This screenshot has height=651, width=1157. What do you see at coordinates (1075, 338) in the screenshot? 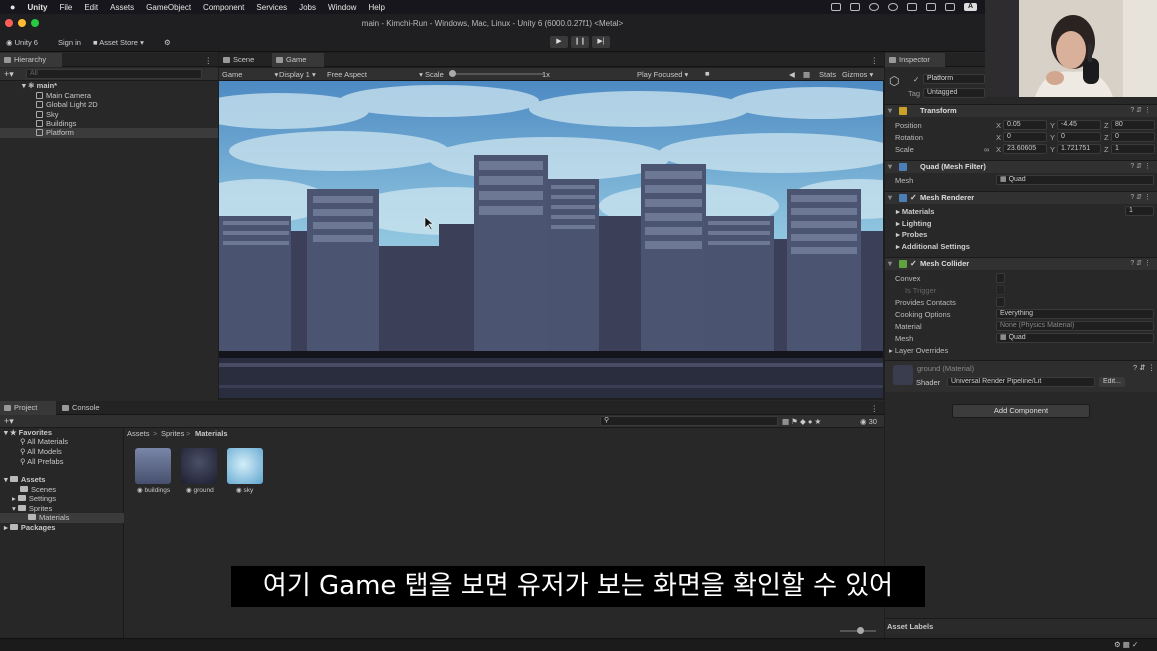
I see `collider-mesh-field: ▦ Quad` at bounding box center [1075, 338].